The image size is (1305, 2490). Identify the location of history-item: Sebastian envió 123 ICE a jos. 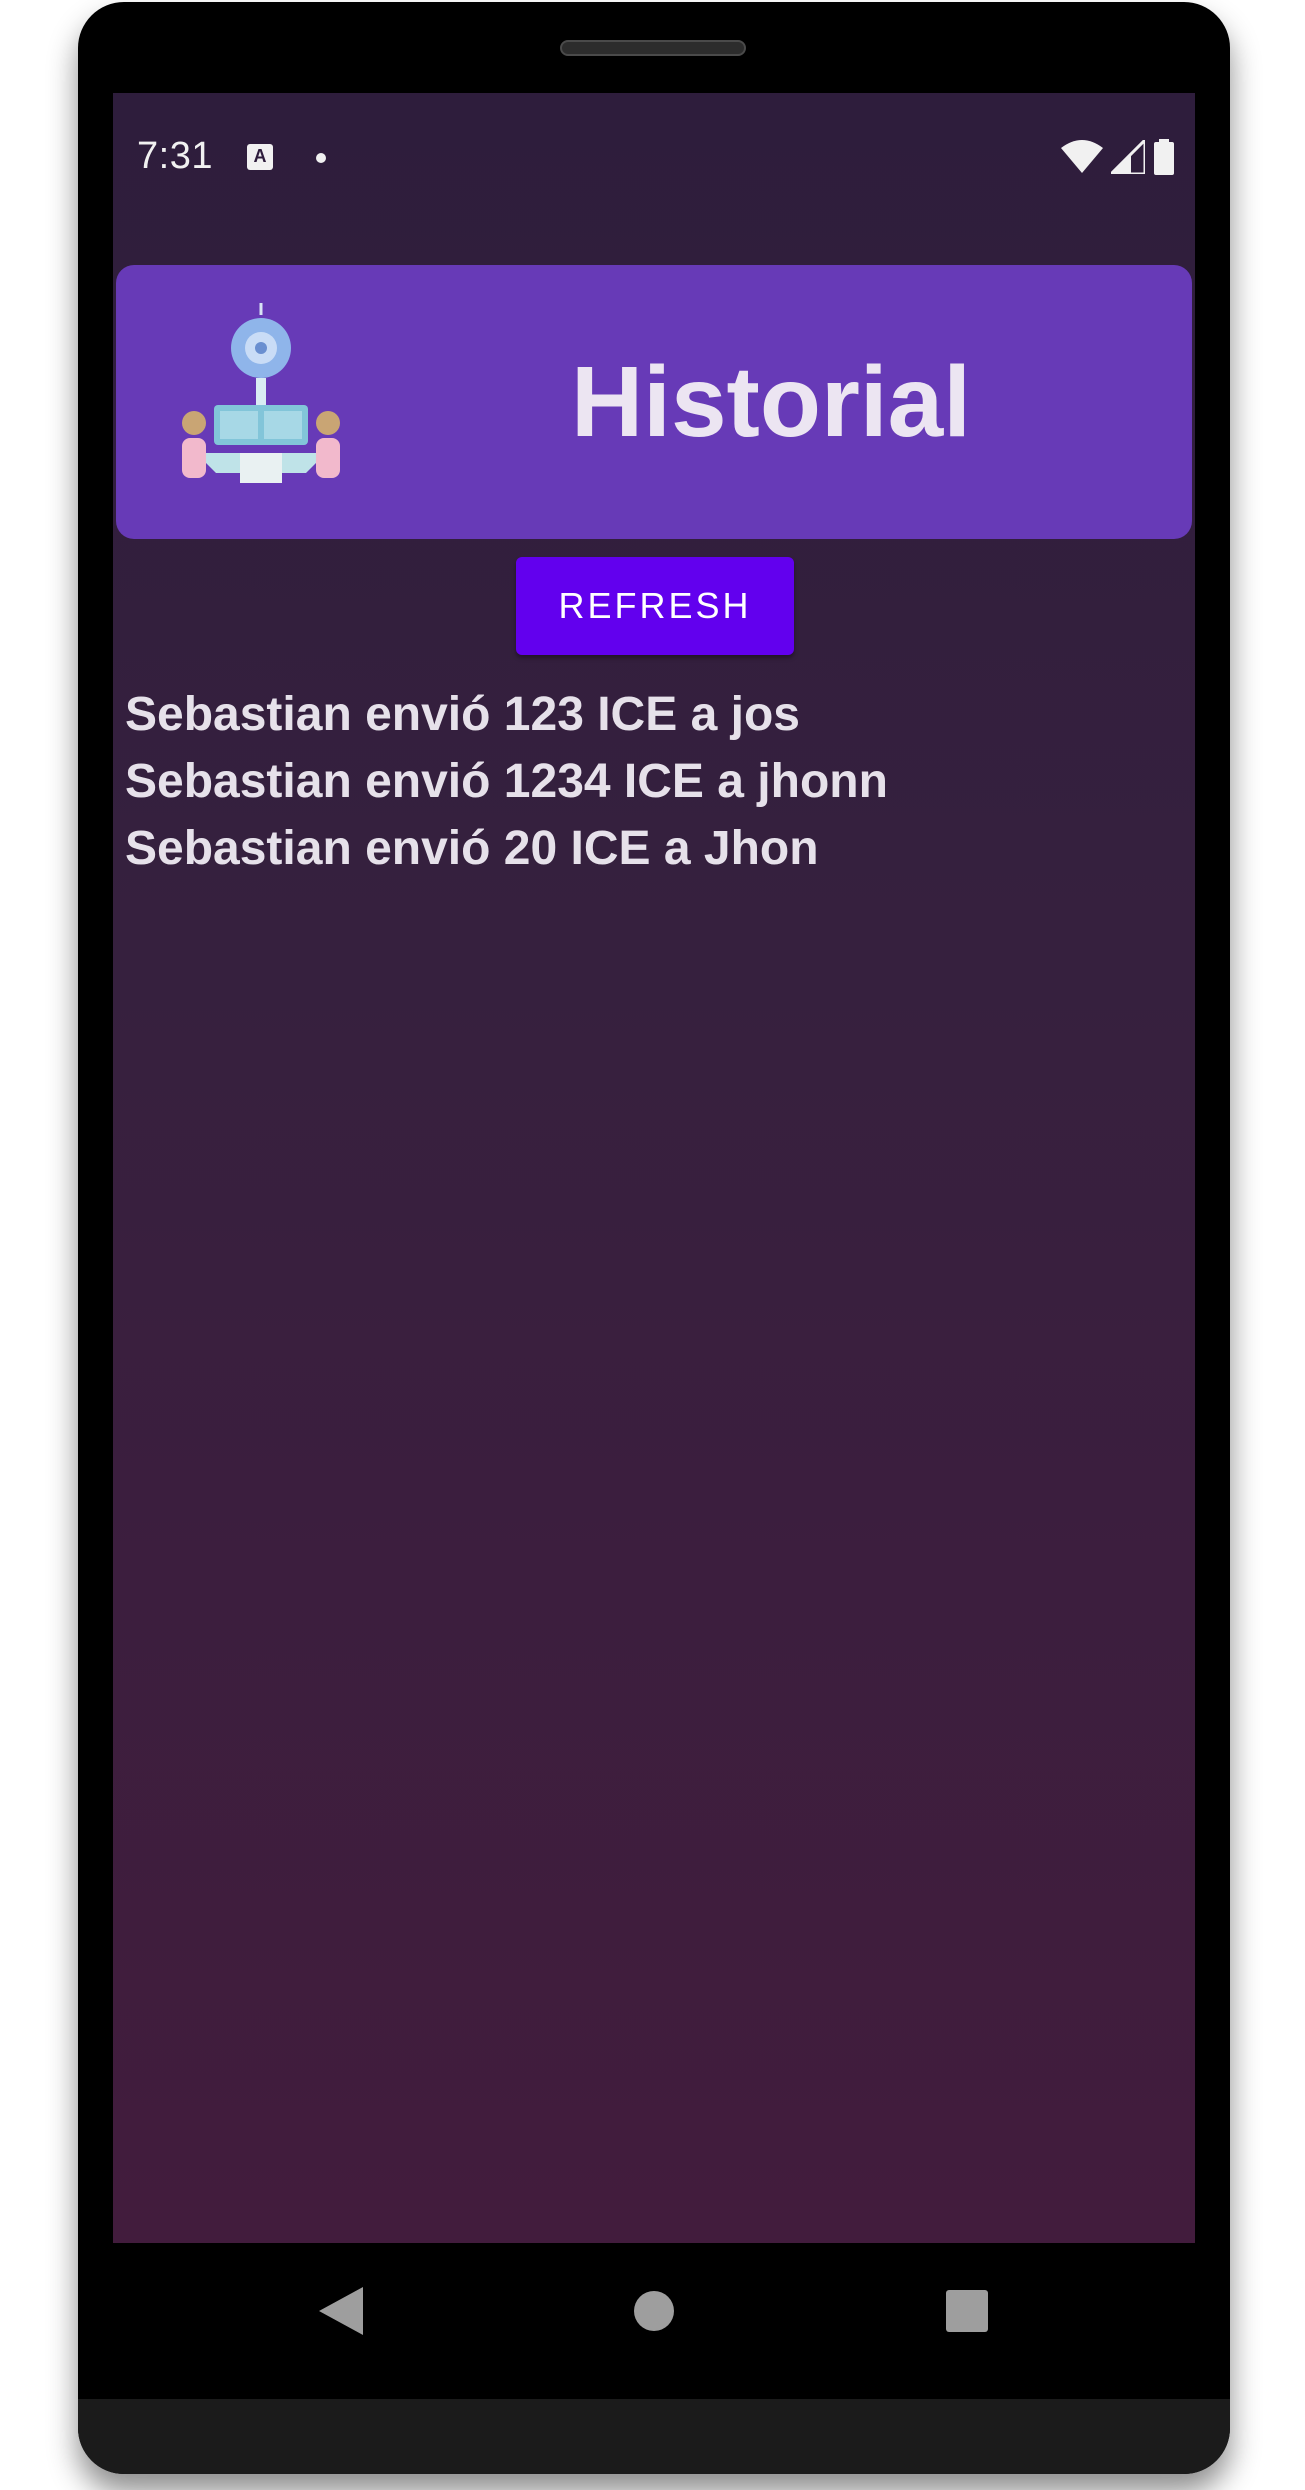
(462, 714).